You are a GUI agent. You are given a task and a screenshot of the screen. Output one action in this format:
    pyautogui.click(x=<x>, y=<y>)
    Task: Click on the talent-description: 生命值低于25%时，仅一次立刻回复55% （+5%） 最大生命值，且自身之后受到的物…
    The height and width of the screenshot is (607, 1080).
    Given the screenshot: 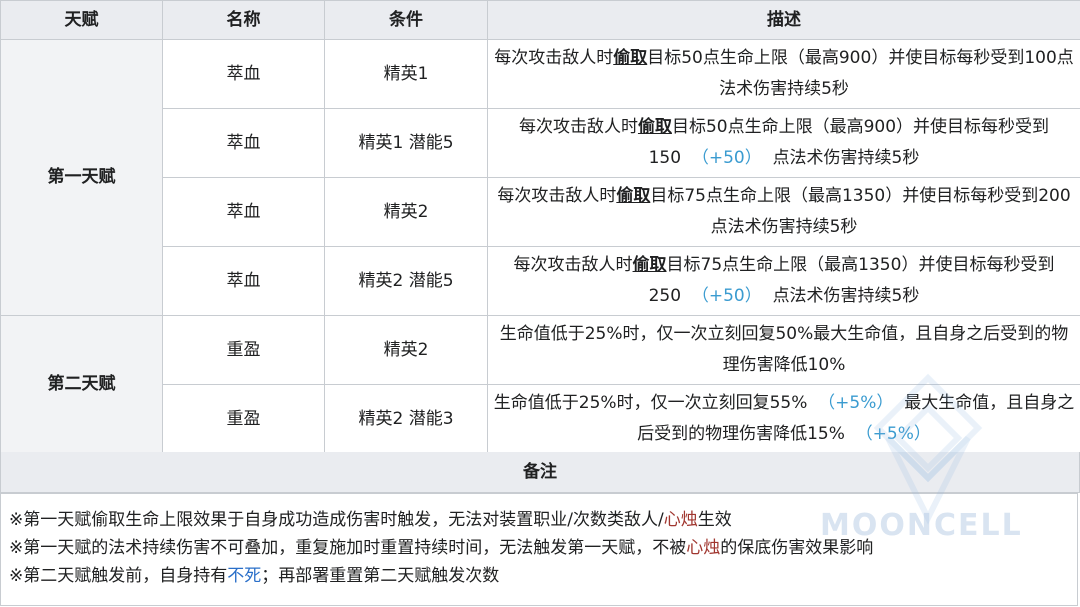 What is the action you would take?
    pyautogui.click(x=783, y=419)
    